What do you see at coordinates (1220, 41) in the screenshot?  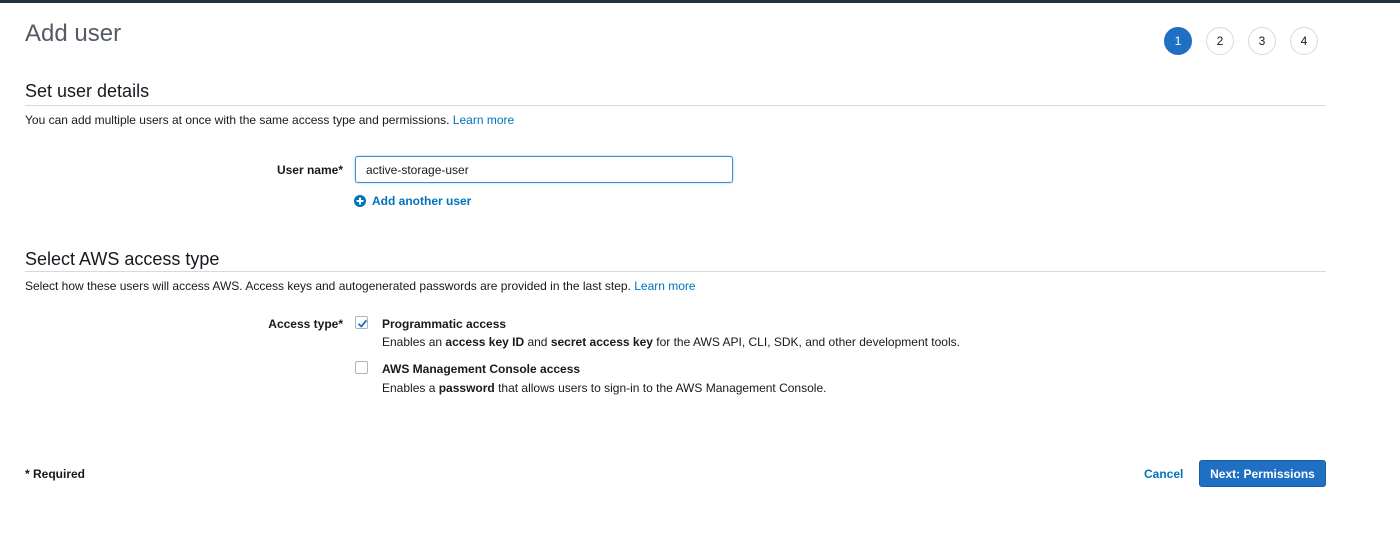 I see `step-2: 2` at bounding box center [1220, 41].